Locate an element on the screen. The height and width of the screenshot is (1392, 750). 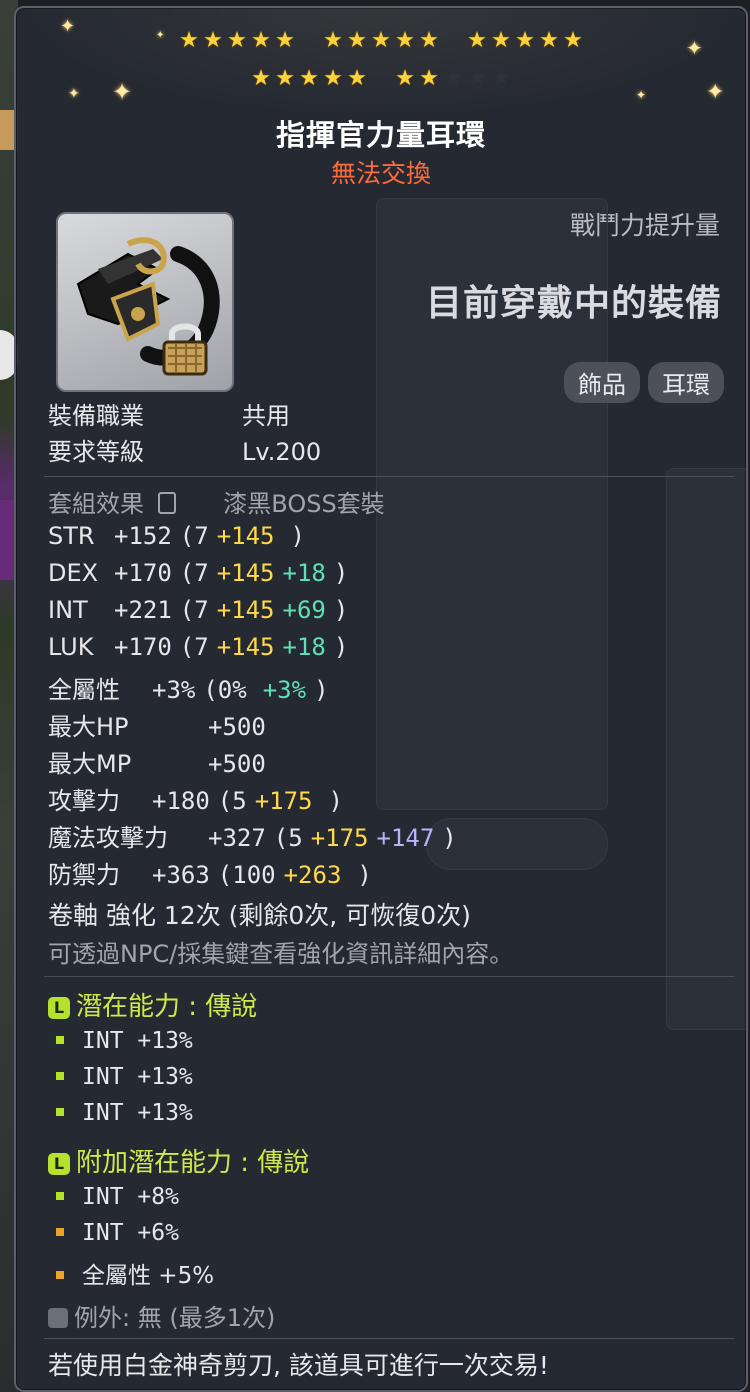
stat-row: 防禦力 +363 (100 +263) is located at coordinates (214, 872).